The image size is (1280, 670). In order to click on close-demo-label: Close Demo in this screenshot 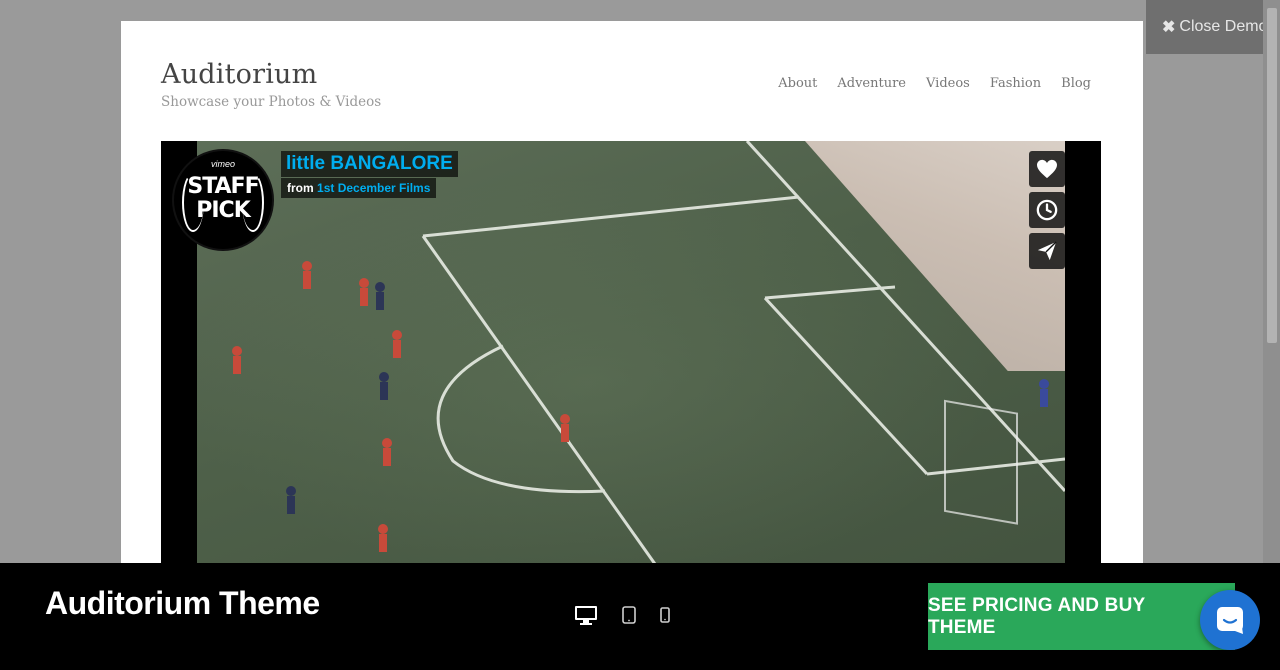, I will do `click(1223, 26)`.